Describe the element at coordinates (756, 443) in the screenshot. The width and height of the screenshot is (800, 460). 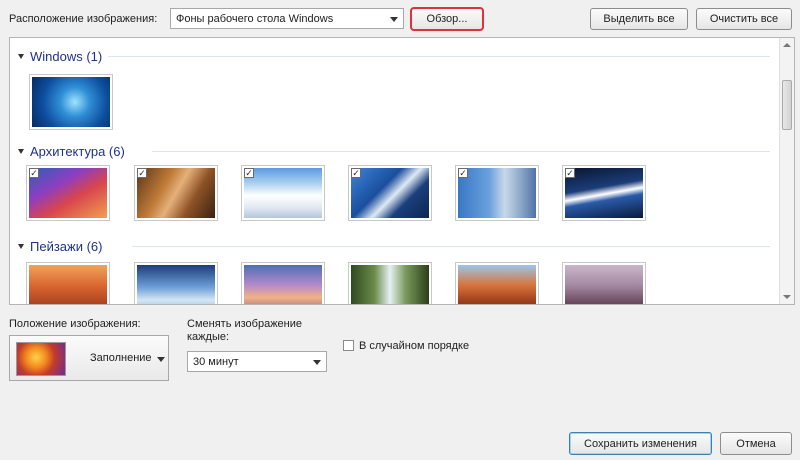
I see `cancel-button: Отмена` at that location.